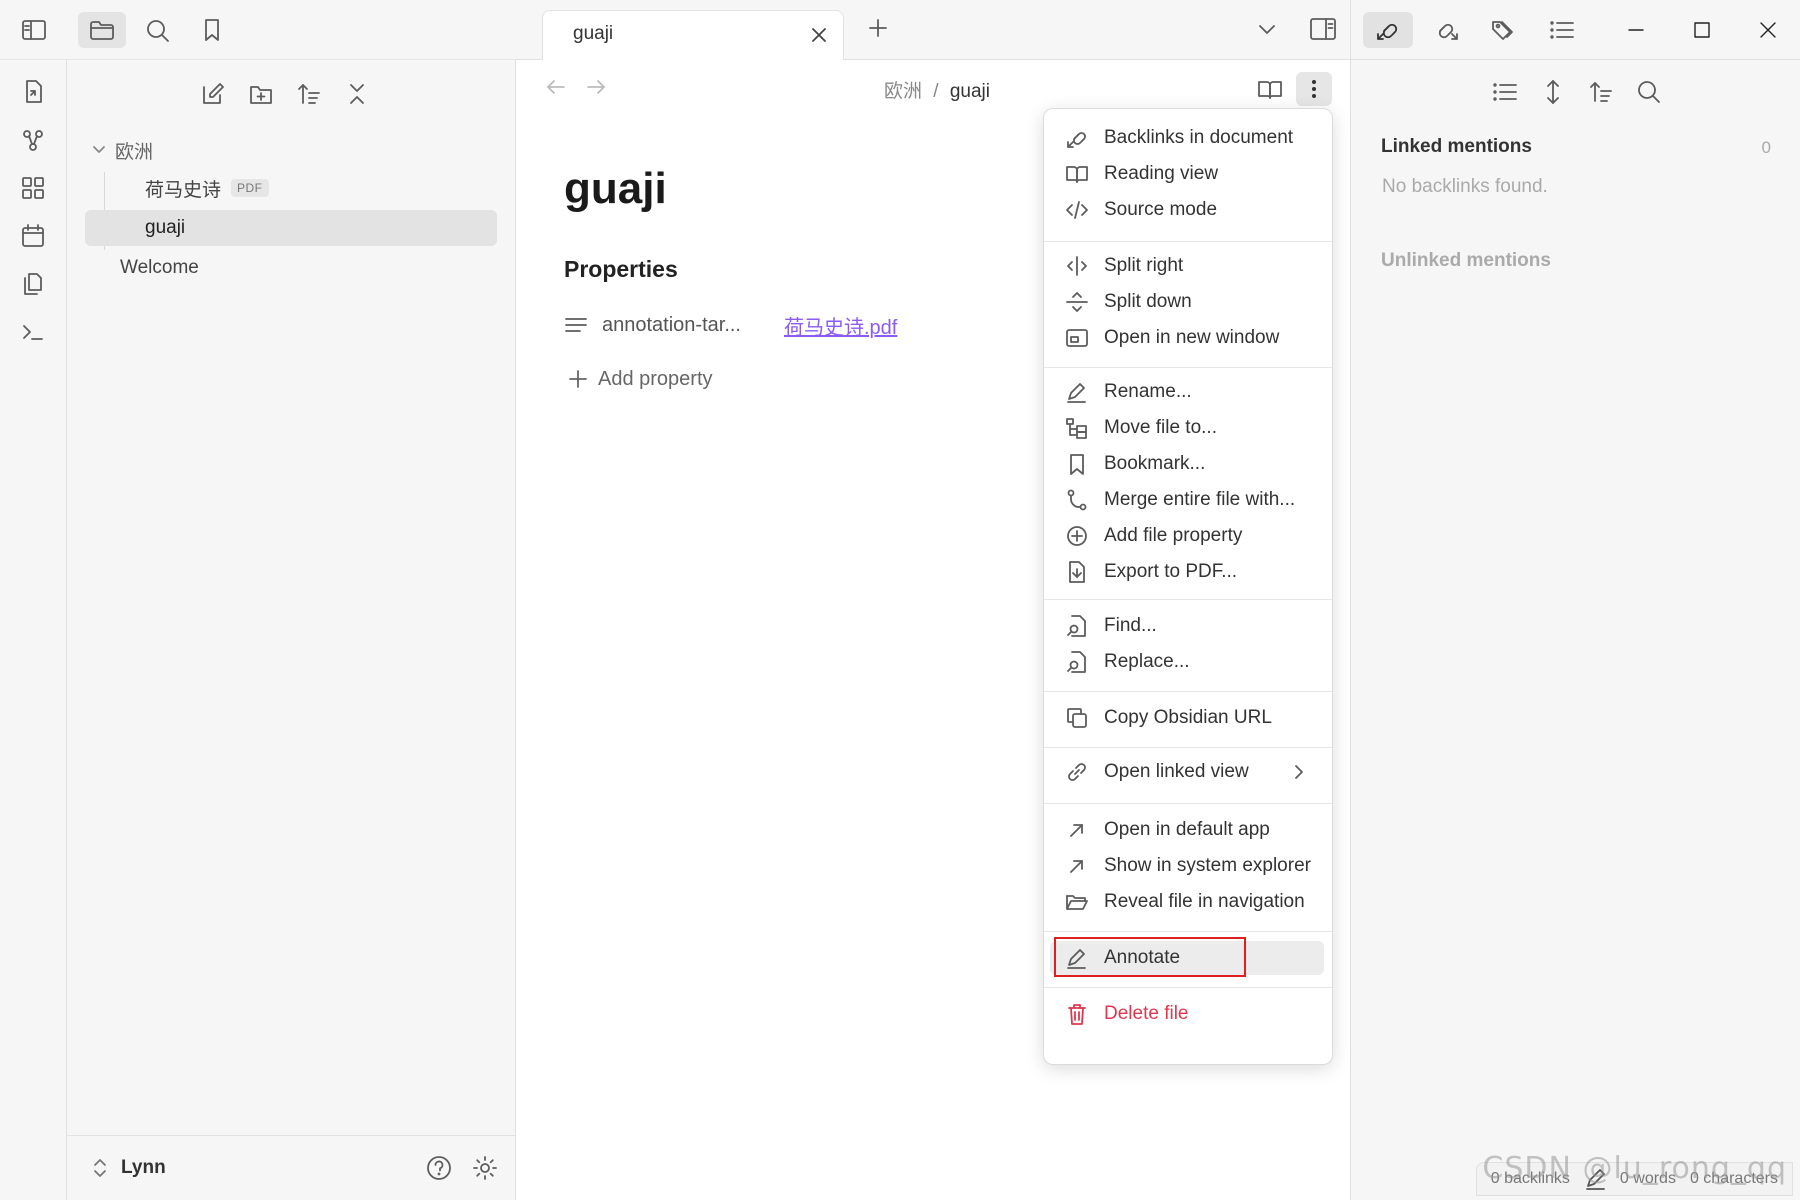  I want to click on menu-label: Open in new window, so click(1192, 337).